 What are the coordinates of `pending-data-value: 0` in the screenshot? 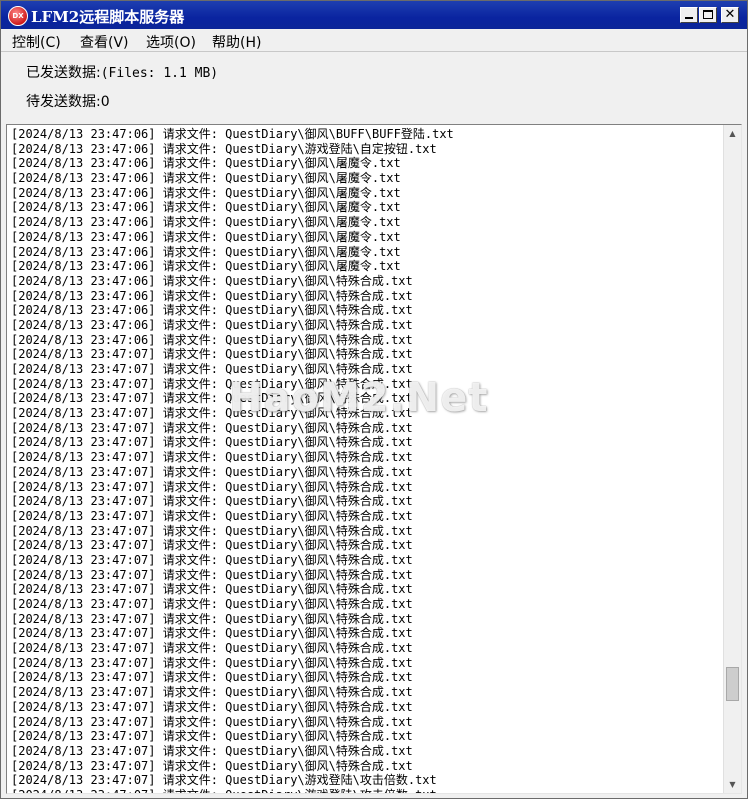 It's located at (105, 102).